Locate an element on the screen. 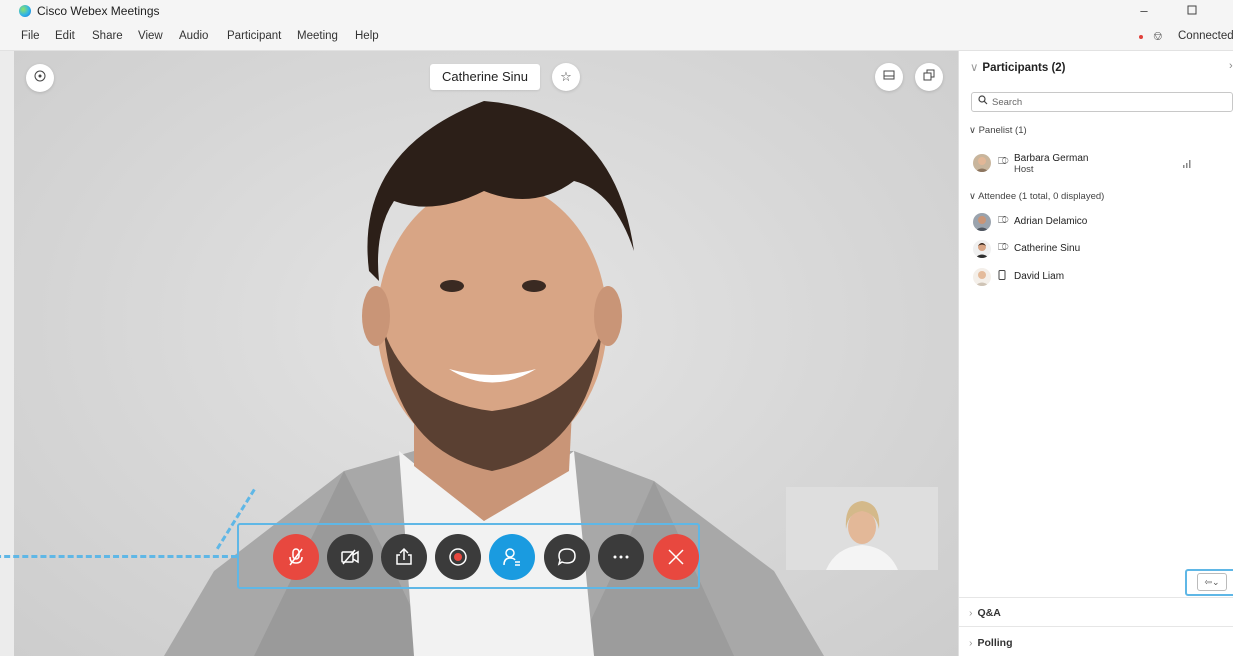  close-icon is located at coordinates (676, 557).